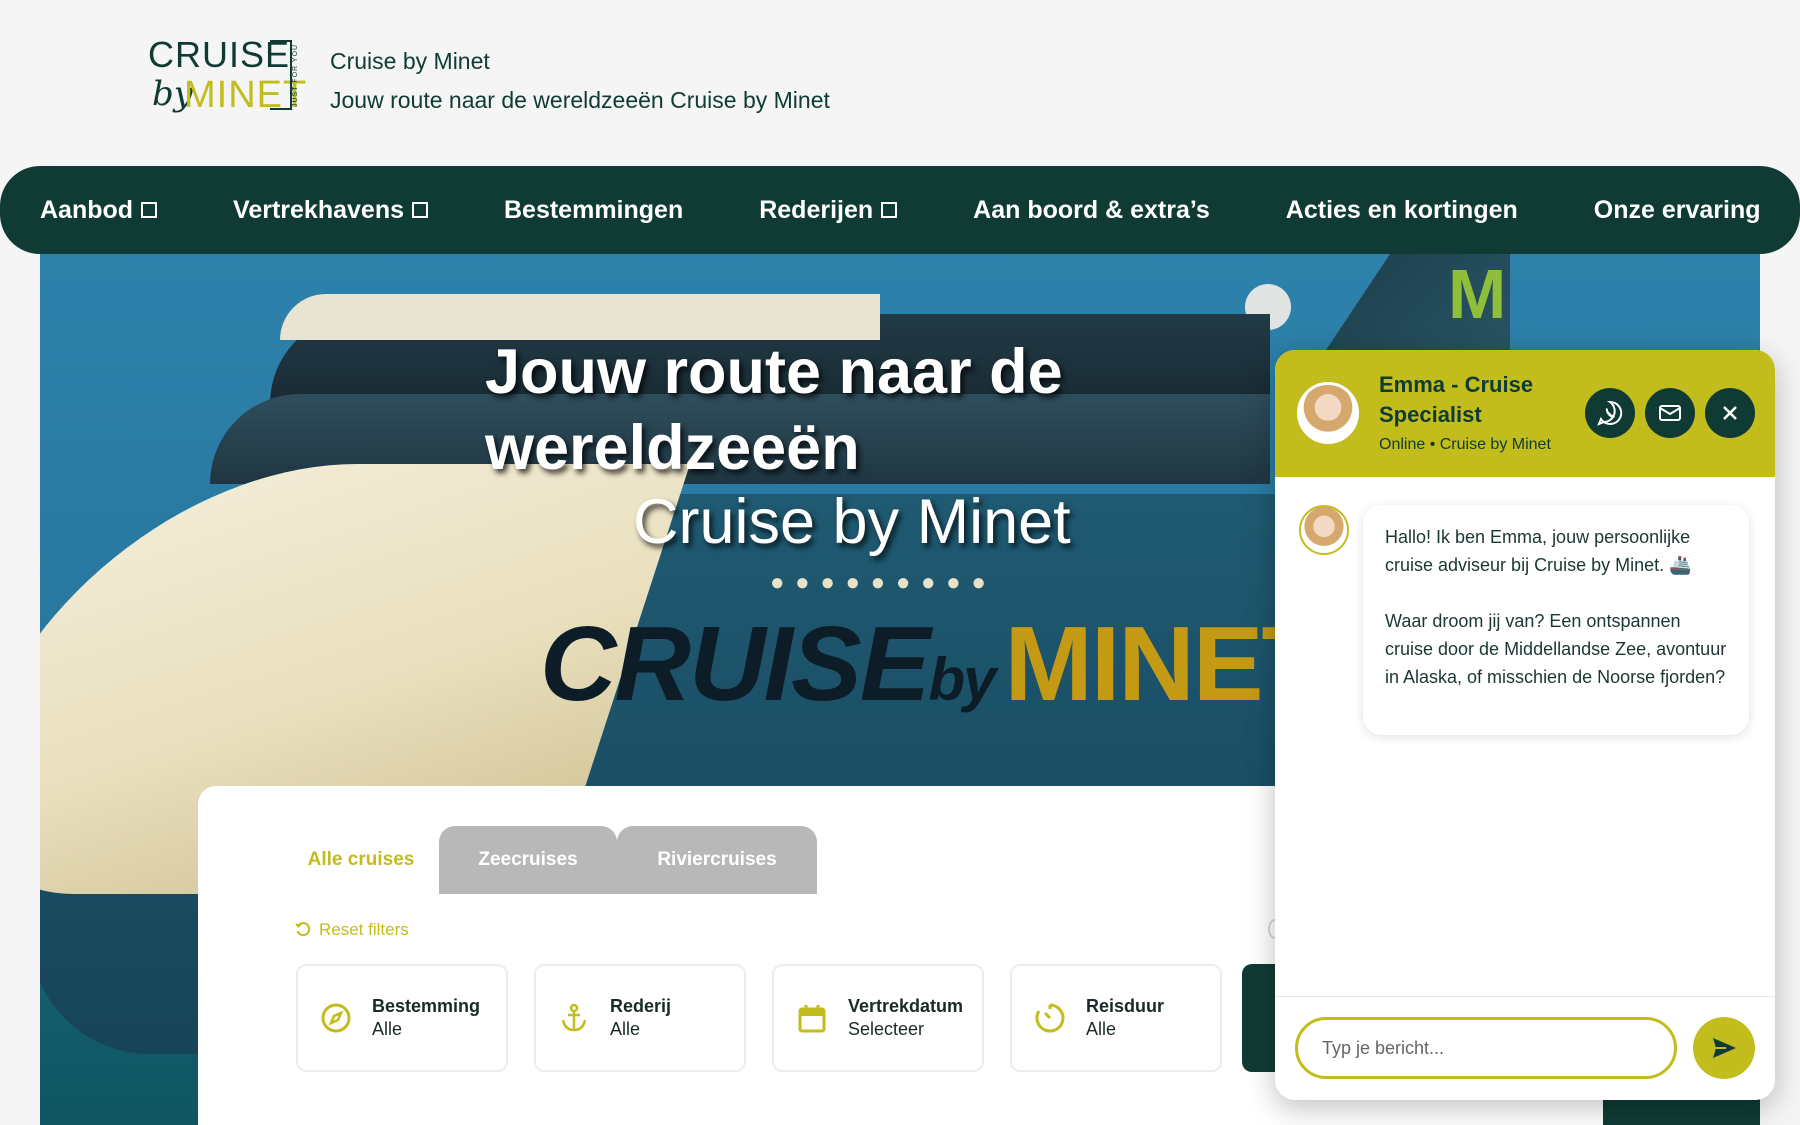 The width and height of the screenshot is (1800, 1125). What do you see at coordinates (735, 664) in the screenshot?
I see `ship-brand-cruise: CRUISE` at bounding box center [735, 664].